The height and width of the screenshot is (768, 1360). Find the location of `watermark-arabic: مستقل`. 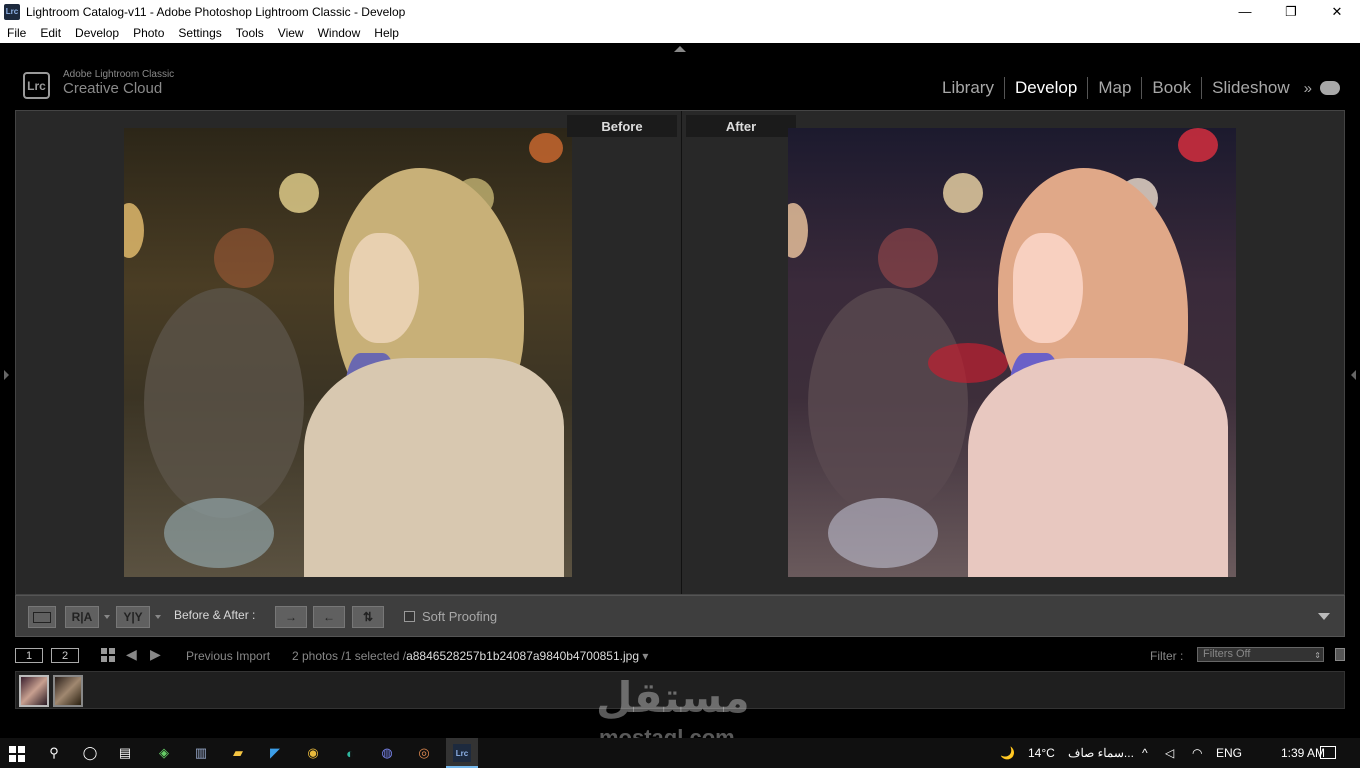

watermark-arabic: مستقل is located at coordinates (673, 697).